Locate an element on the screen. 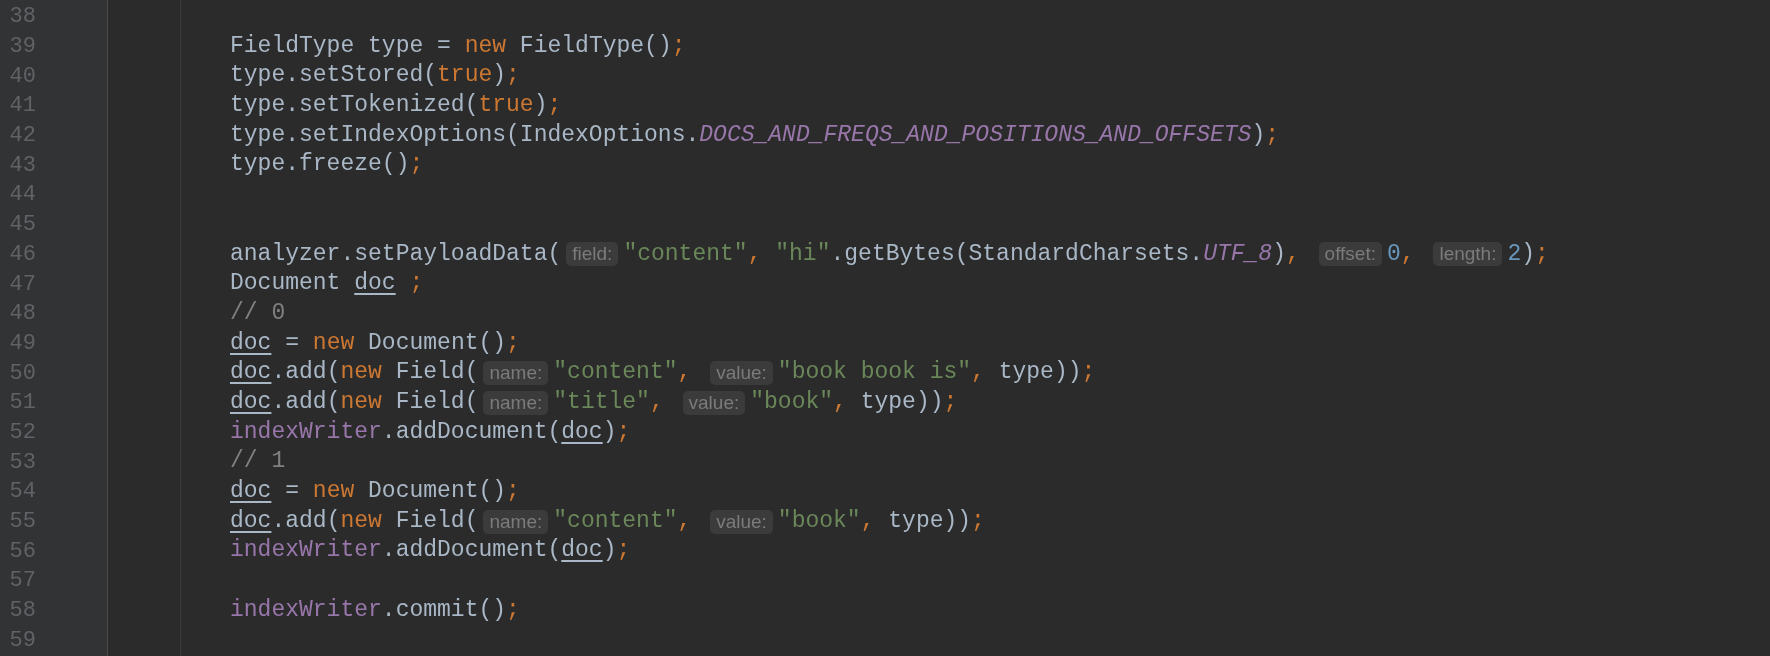 Image resolution: width=1770 pixels, height=656 pixels. code-text: // 1 is located at coordinates (258, 462).